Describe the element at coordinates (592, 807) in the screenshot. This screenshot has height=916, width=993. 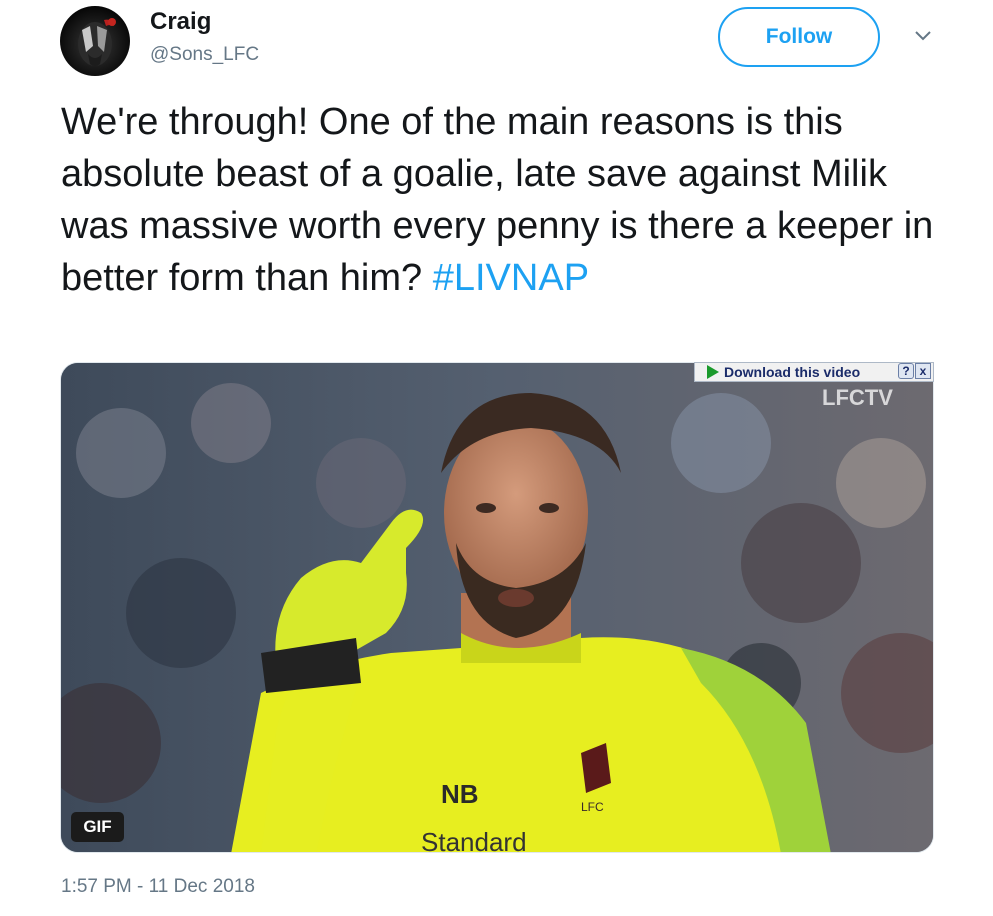
I see `lfc-crest-label: LFC` at that location.